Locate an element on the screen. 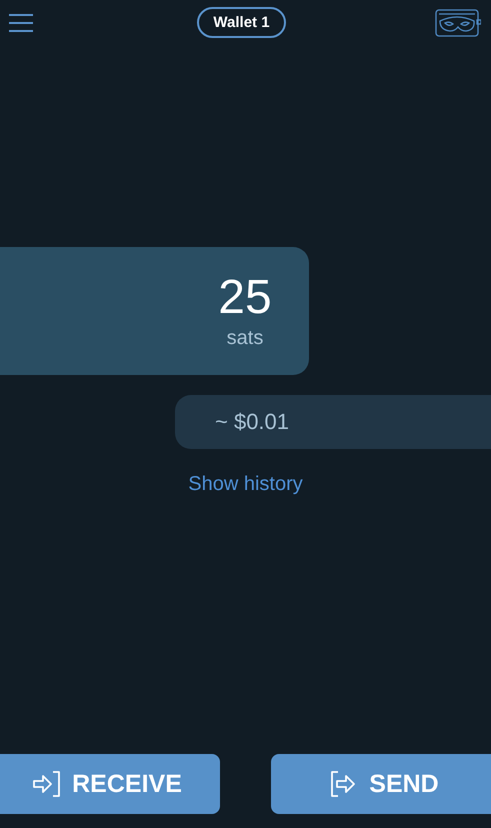 Image resolution: width=491 pixels, height=828 pixels. receive-button: RECEIVE is located at coordinates (110, 784).